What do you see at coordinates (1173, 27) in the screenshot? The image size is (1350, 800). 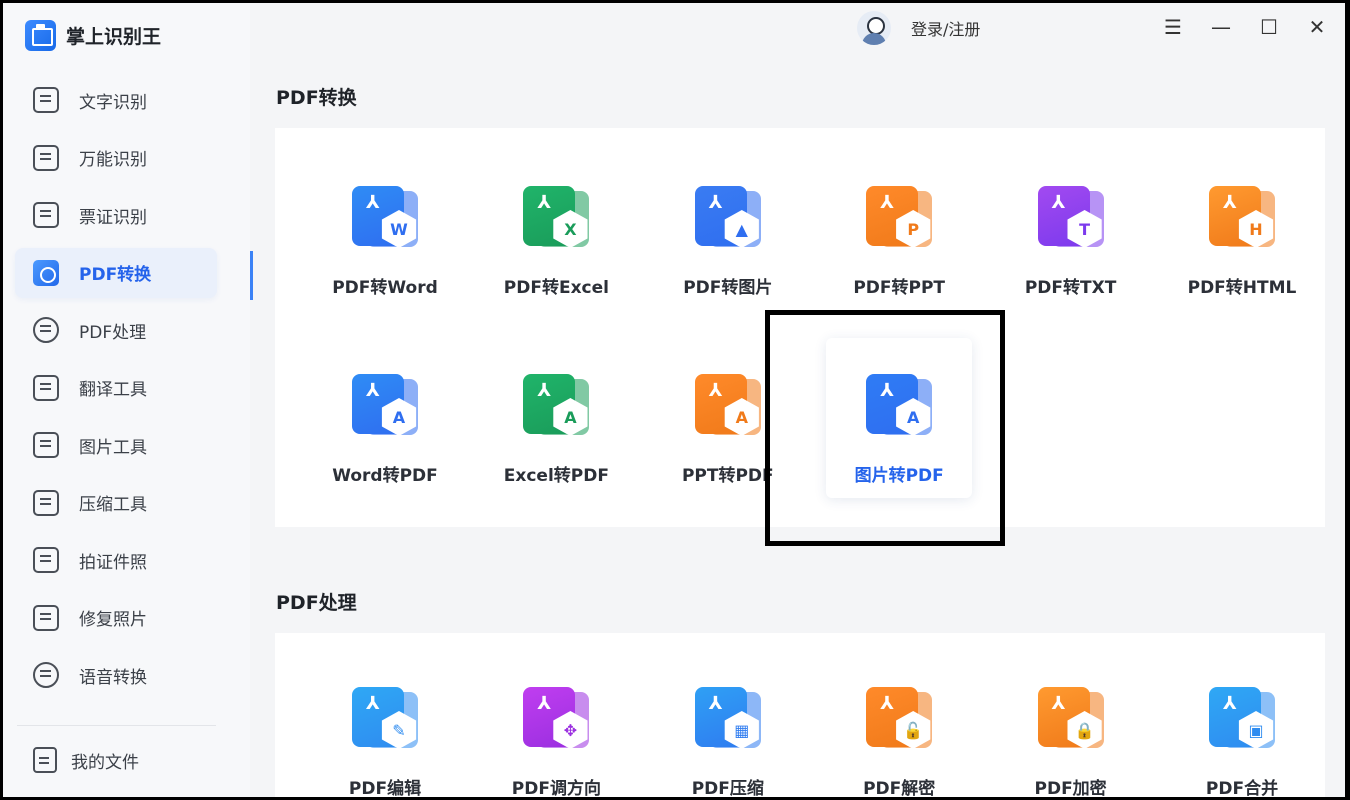 I see `menu-icon: ☰` at bounding box center [1173, 27].